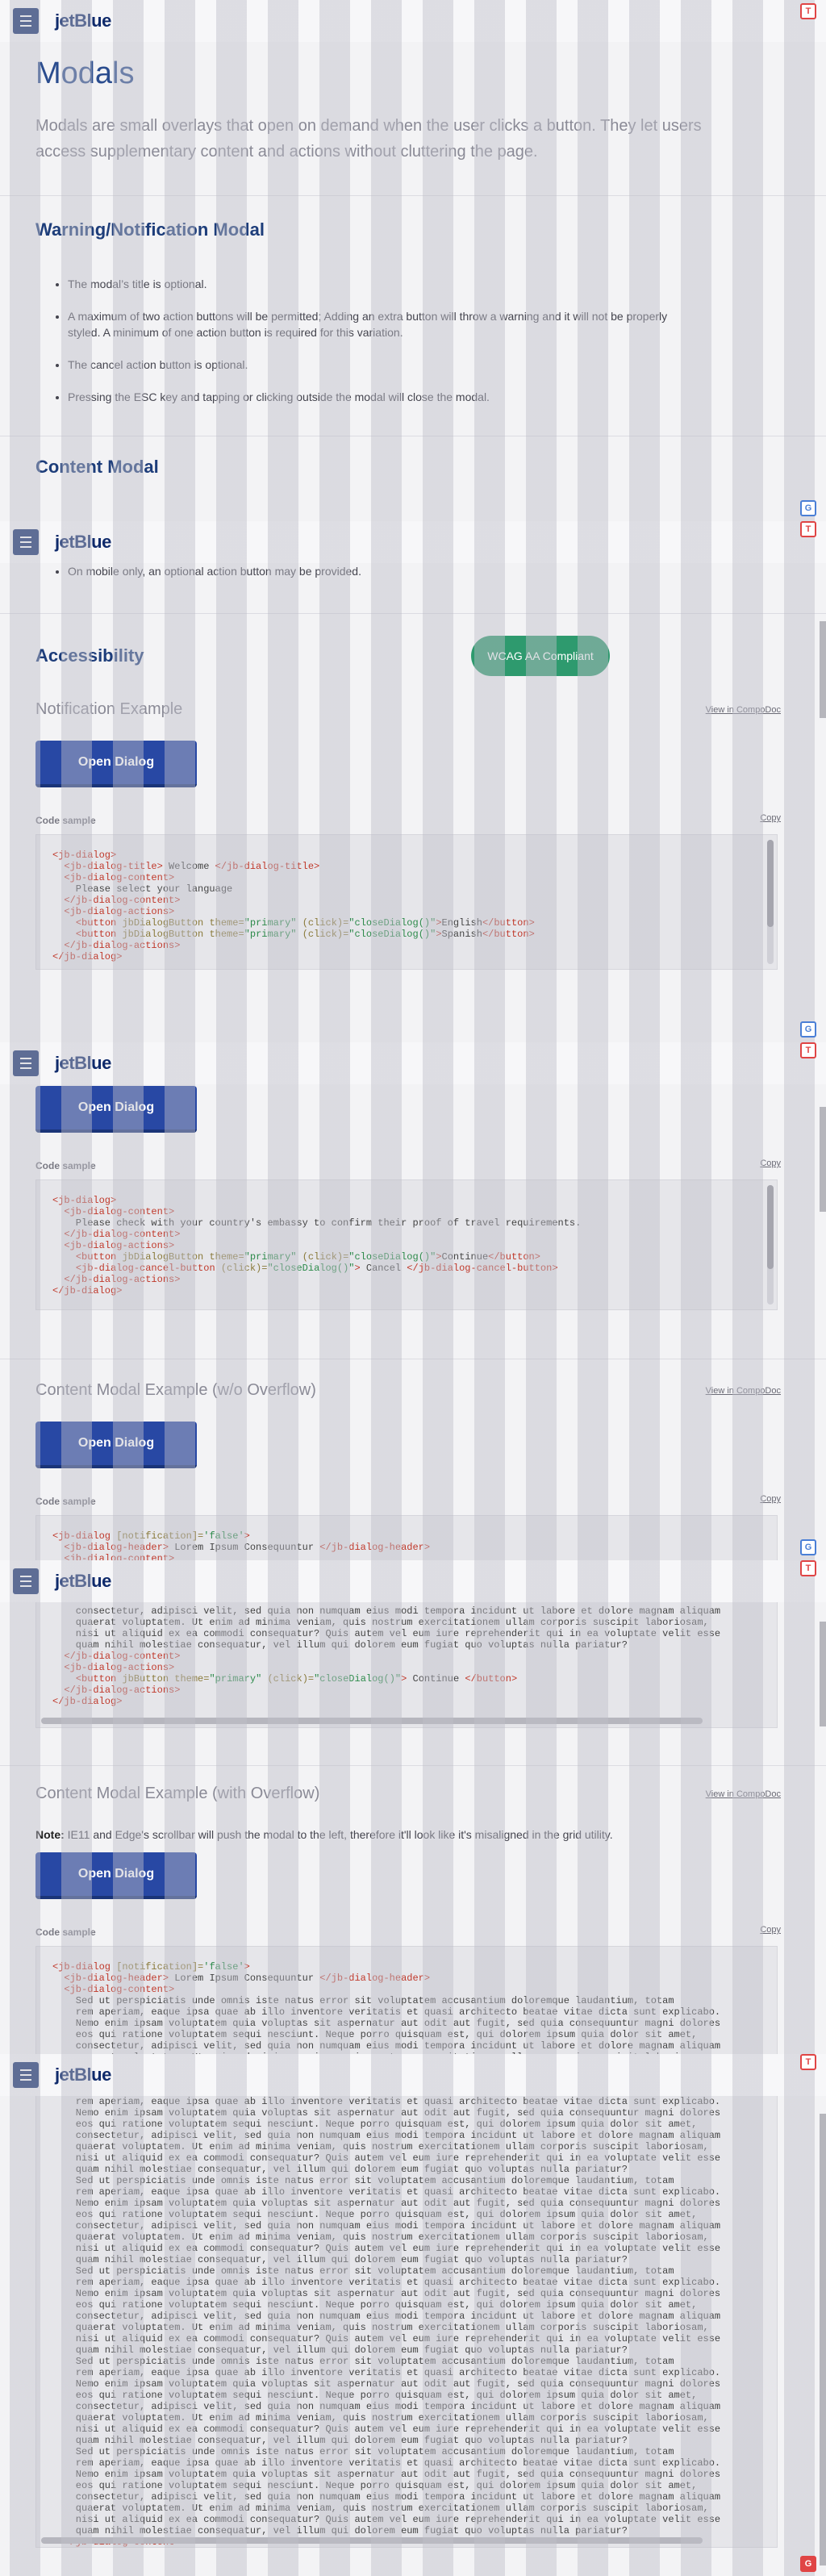 The image size is (826, 2576). Describe the element at coordinates (89, 655) in the screenshot. I see `section-title-accessibility: Accessibility` at that location.